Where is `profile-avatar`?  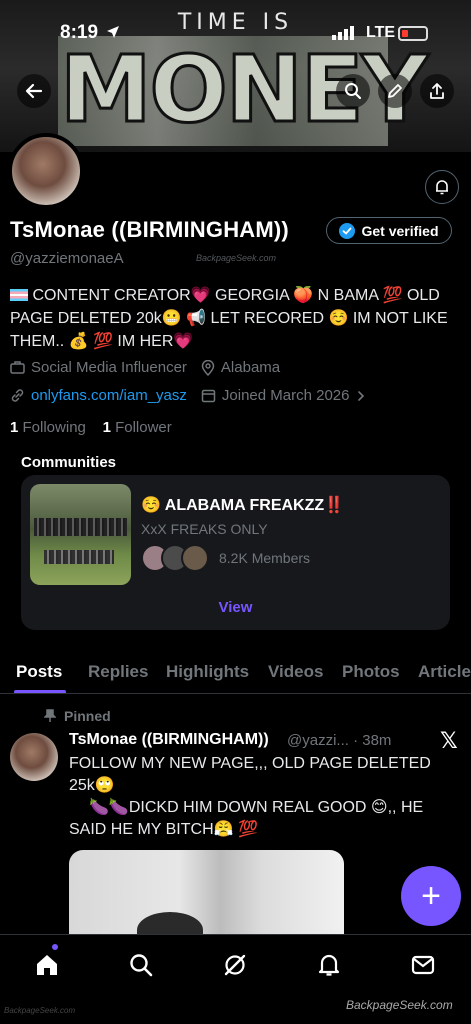 profile-avatar is located at coordinates (46, 171).